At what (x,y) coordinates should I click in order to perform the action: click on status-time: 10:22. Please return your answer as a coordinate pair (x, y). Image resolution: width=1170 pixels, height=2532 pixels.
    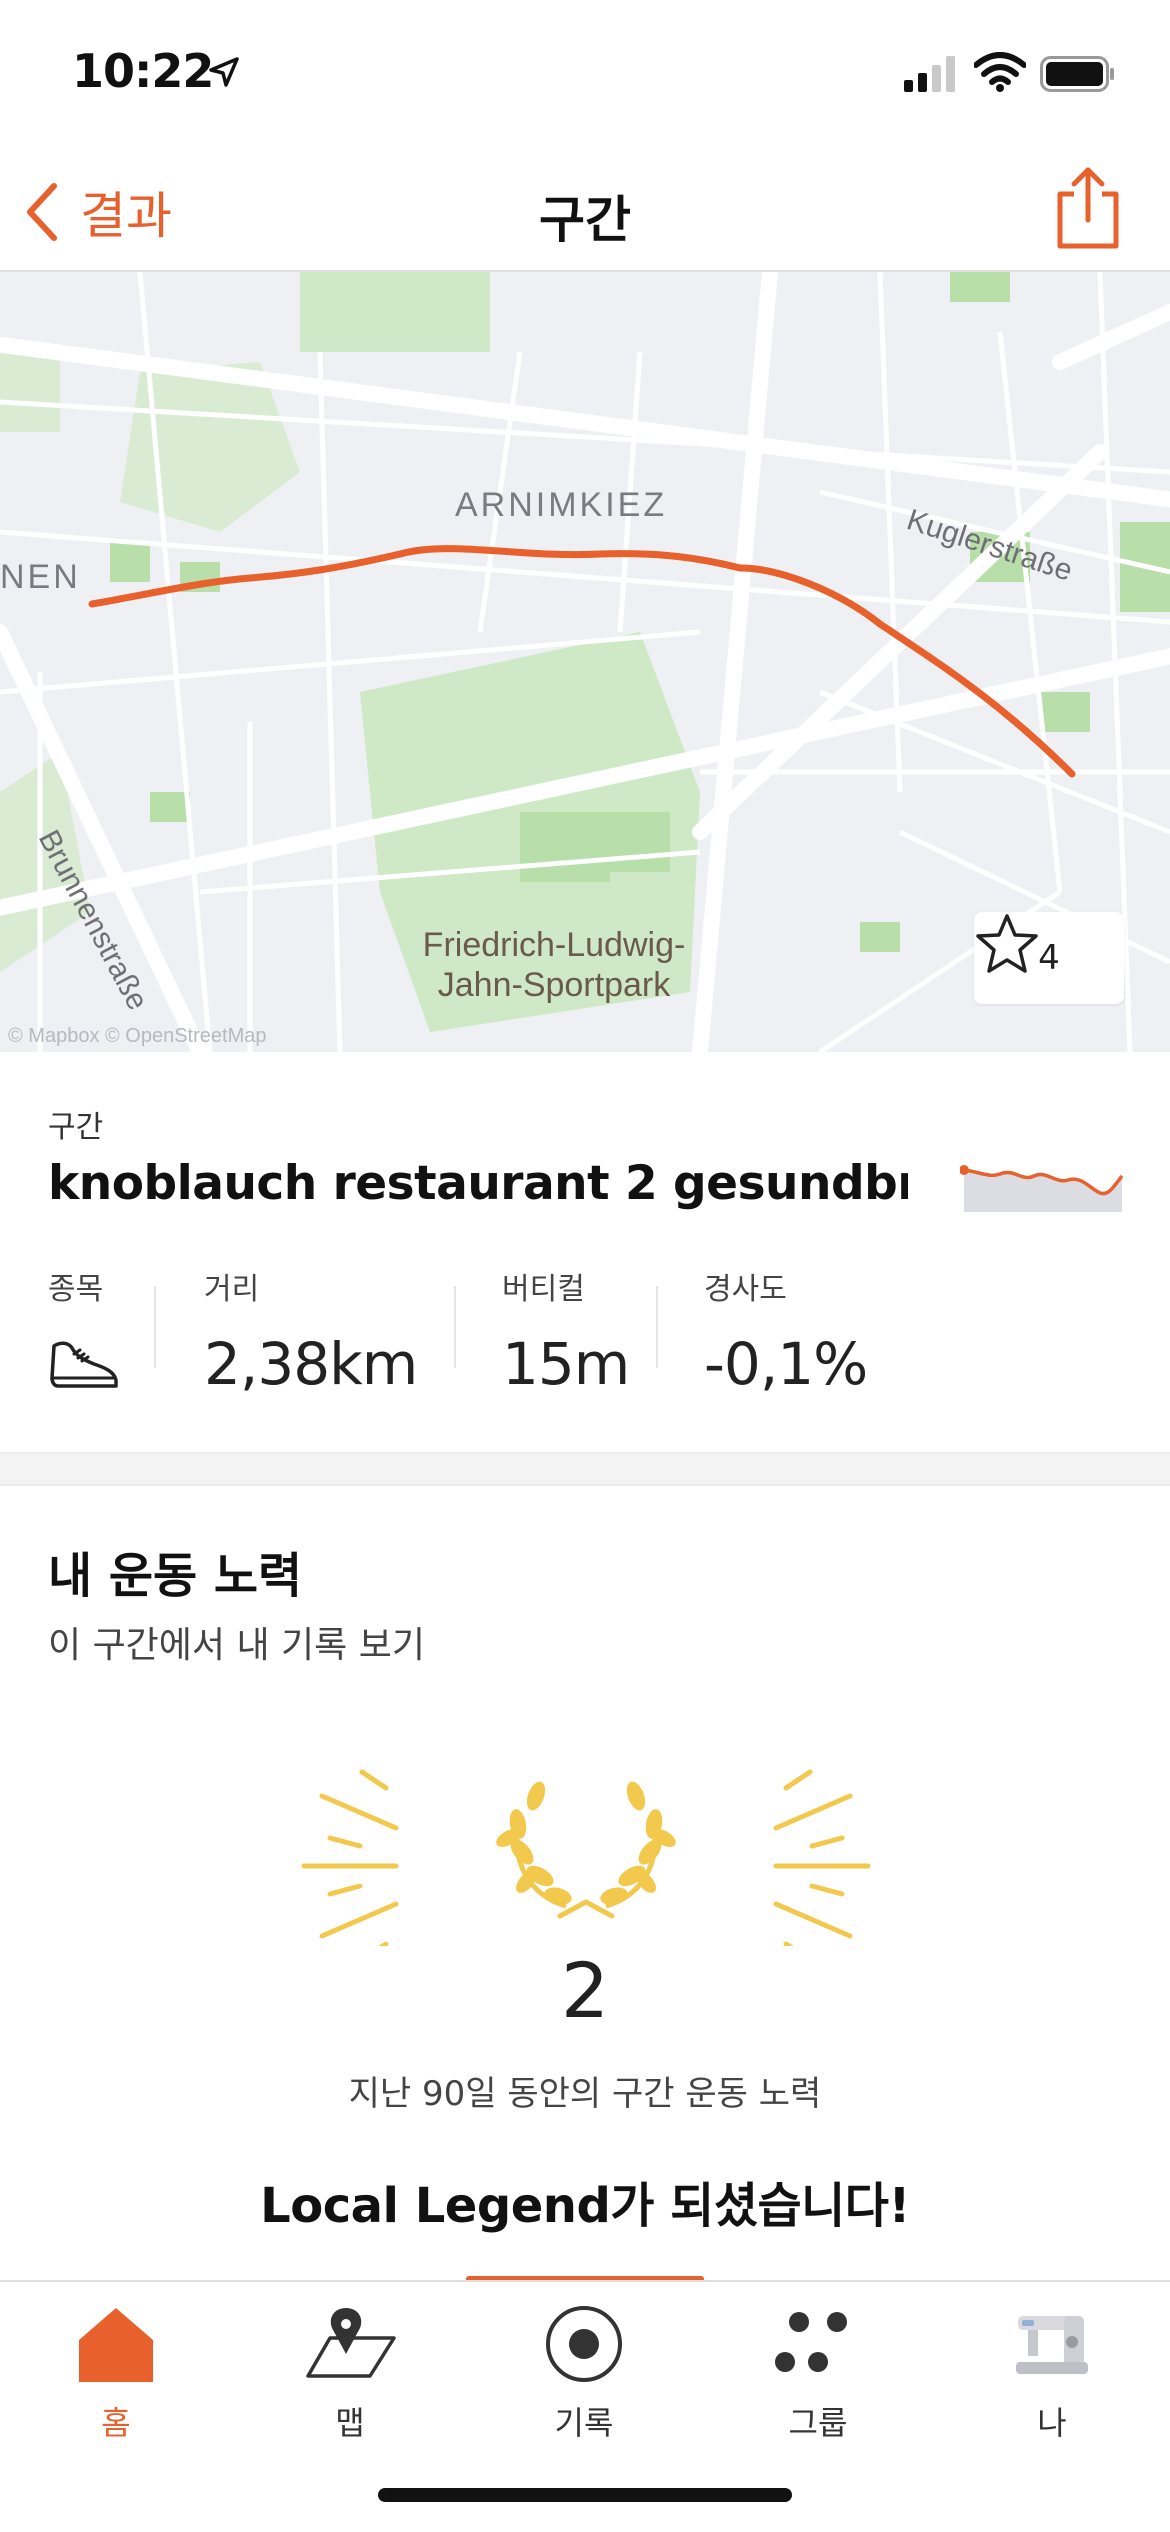
    Looking at the image, I should click on (143, 71).